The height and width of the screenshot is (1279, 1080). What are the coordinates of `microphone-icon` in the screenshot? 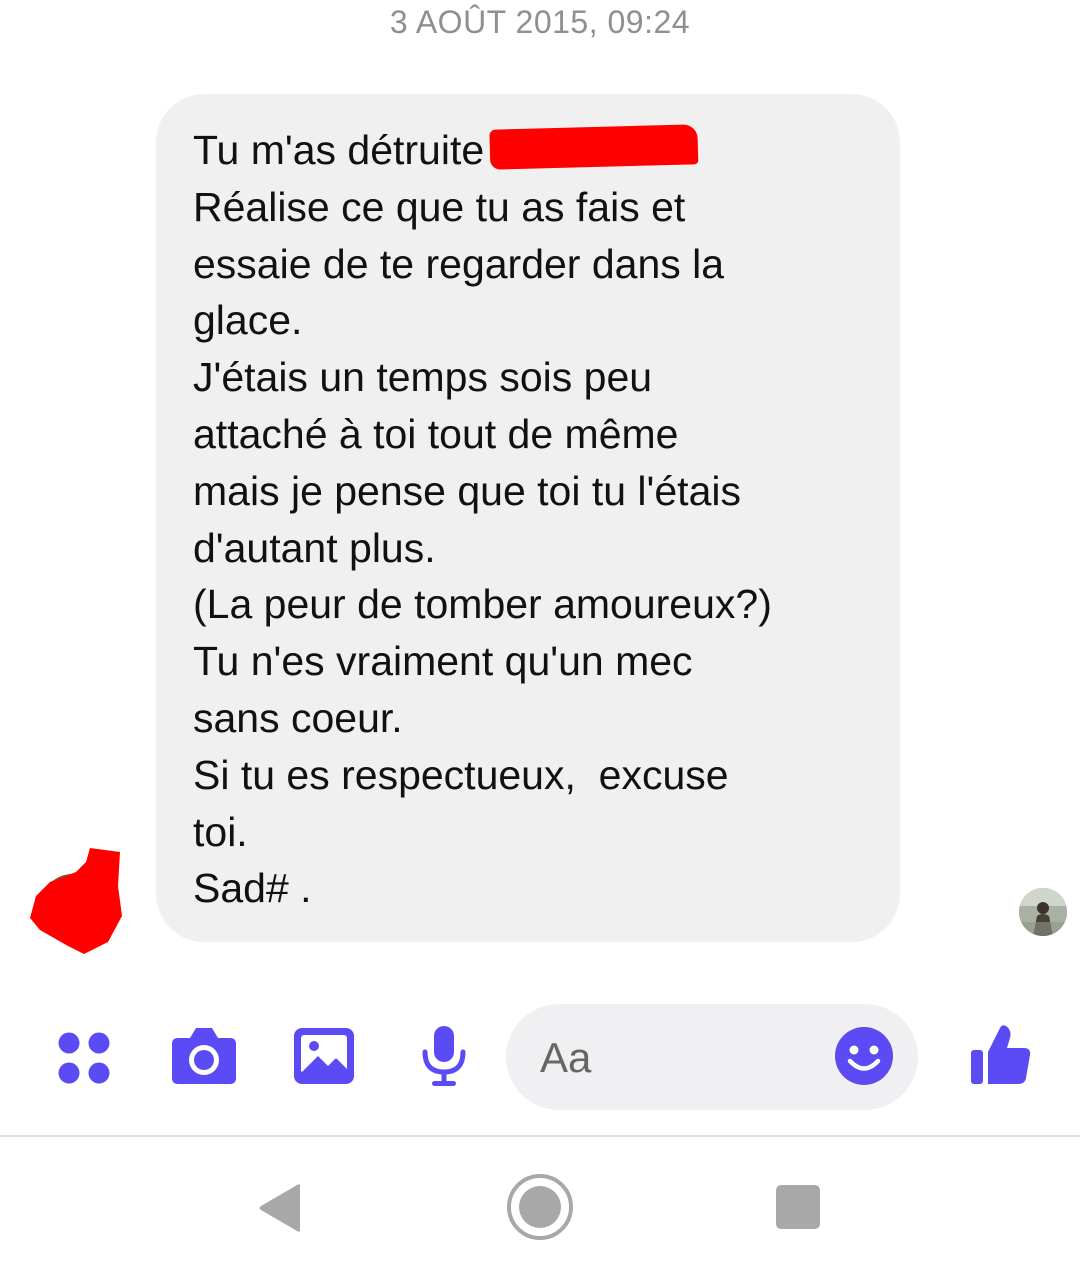 It's located at (444, 1056).